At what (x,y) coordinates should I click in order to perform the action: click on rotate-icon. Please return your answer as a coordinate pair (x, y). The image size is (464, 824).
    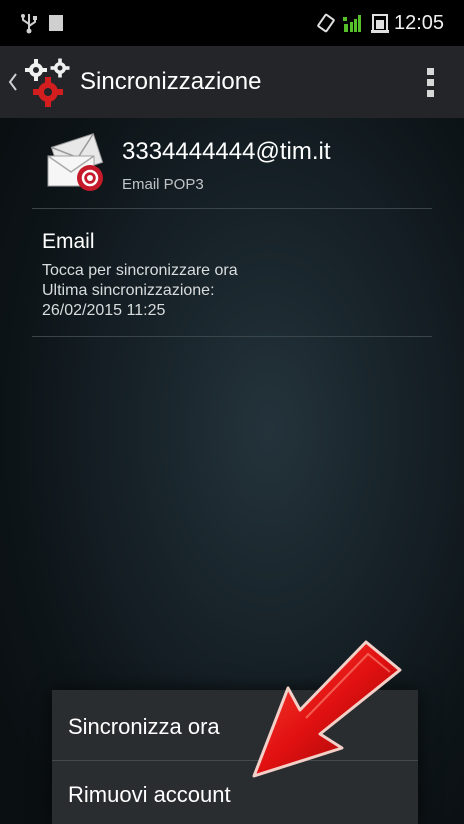
    Looking at the image, I should click on (326, 23).